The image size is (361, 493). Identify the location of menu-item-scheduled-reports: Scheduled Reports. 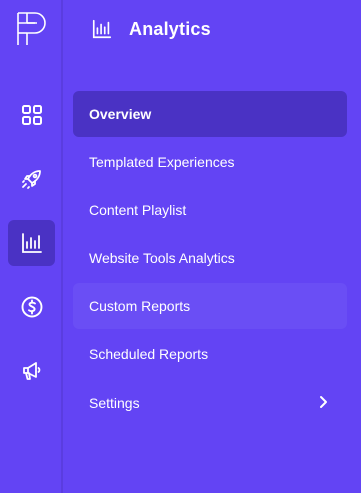
(210, 354).